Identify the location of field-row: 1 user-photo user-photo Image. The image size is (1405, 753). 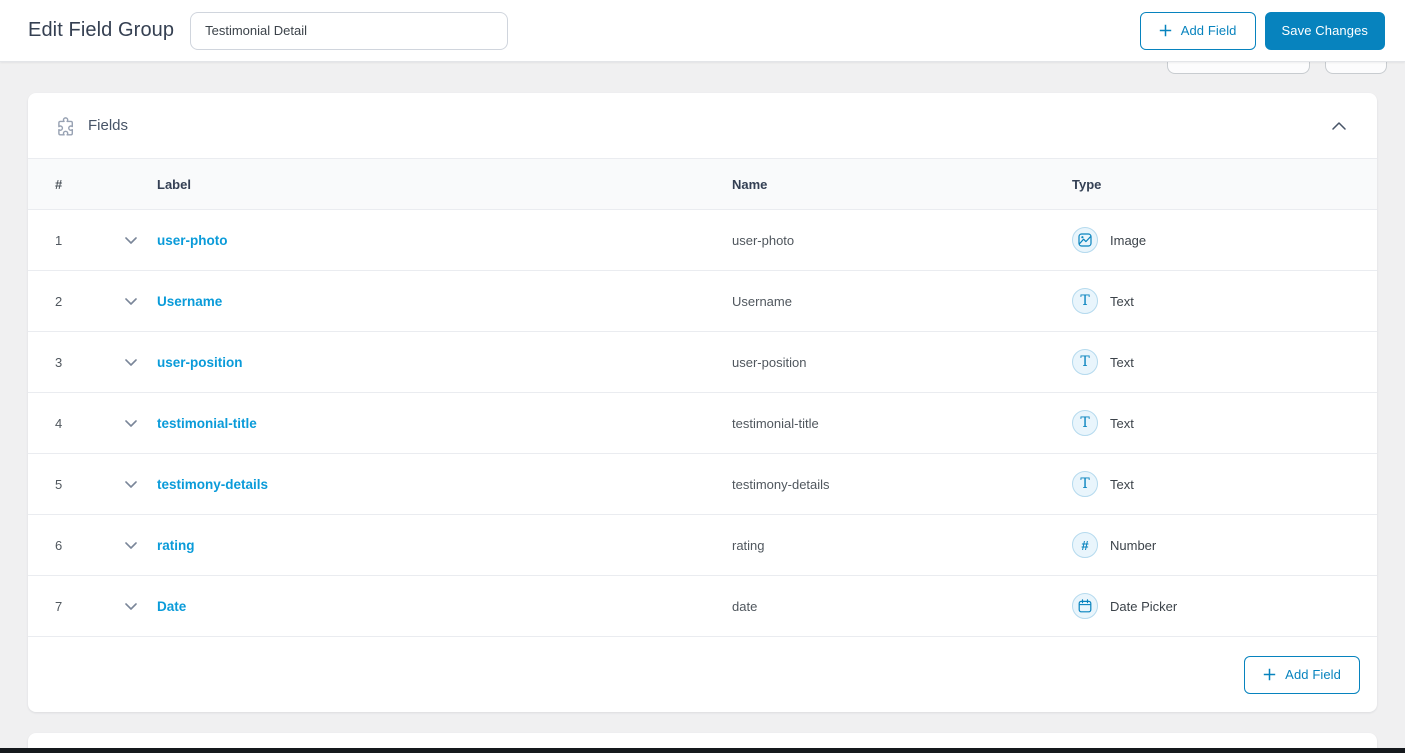
(702, 240).